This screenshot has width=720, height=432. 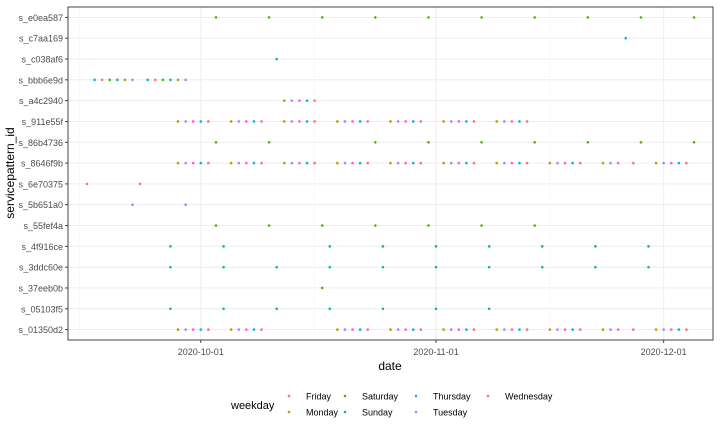 What do you see at coordinates (40, 184) in the screenshot?
I see `y-tick-label: s_6e70375` at bounding box center [40, 184].